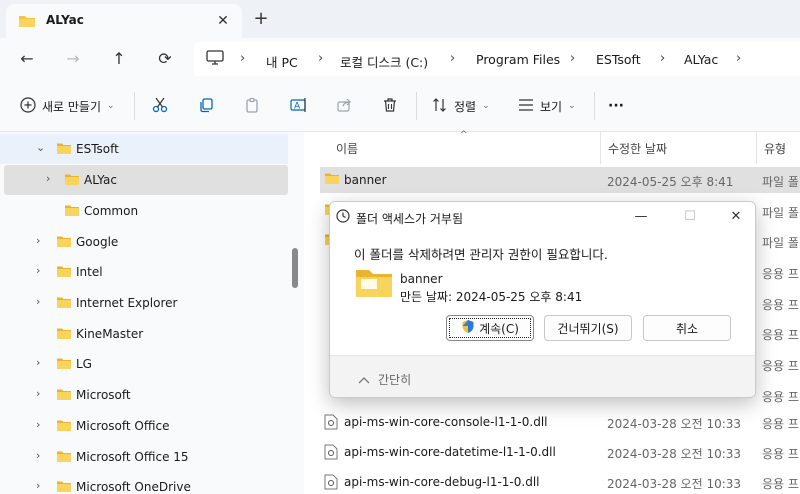 This screenshot has width=800, height=494. I want to click on refresh-button: ⟳, so click(165, 59).